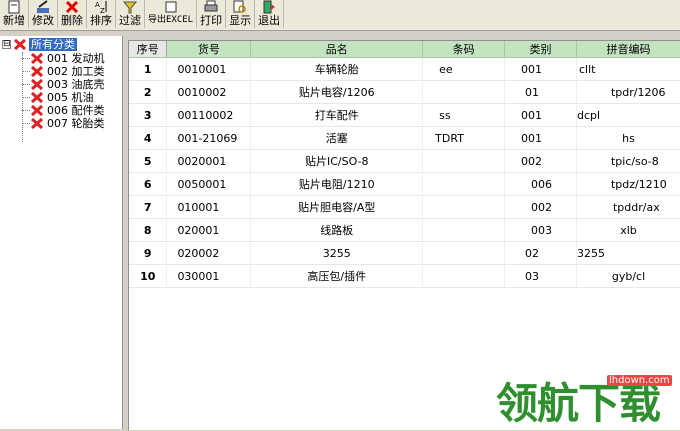 The image size is (680, 431). What do you see at coordinates (540, 92) in the screenshot?
I see `cell-category: 01` at bounding box center [540, 92].